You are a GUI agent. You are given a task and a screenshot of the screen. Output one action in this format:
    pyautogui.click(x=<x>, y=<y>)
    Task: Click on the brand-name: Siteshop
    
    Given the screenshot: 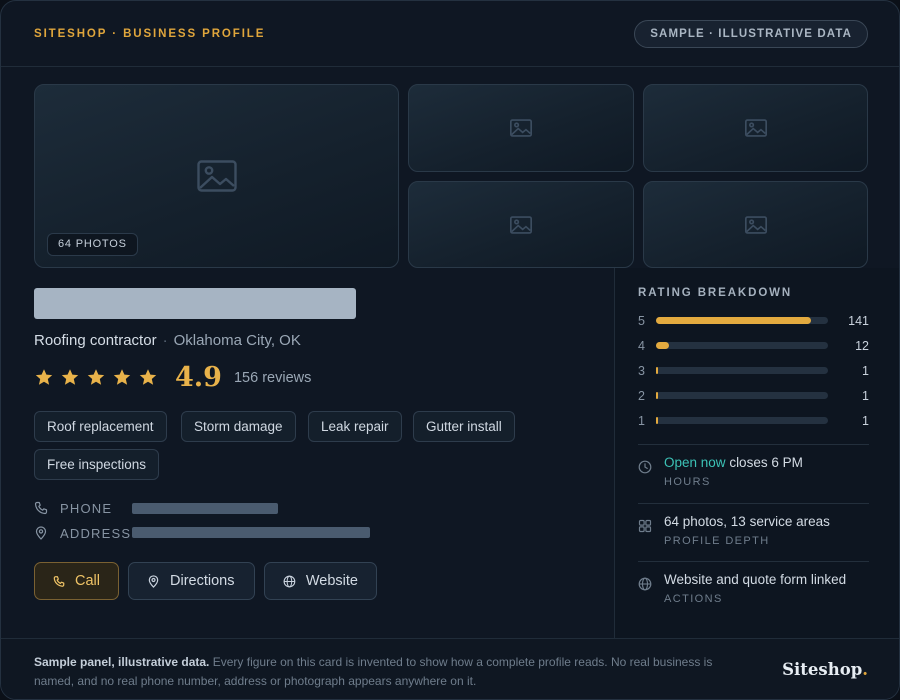 What is the action you would take?
    pyautogui.click(x=822, y=669)
    